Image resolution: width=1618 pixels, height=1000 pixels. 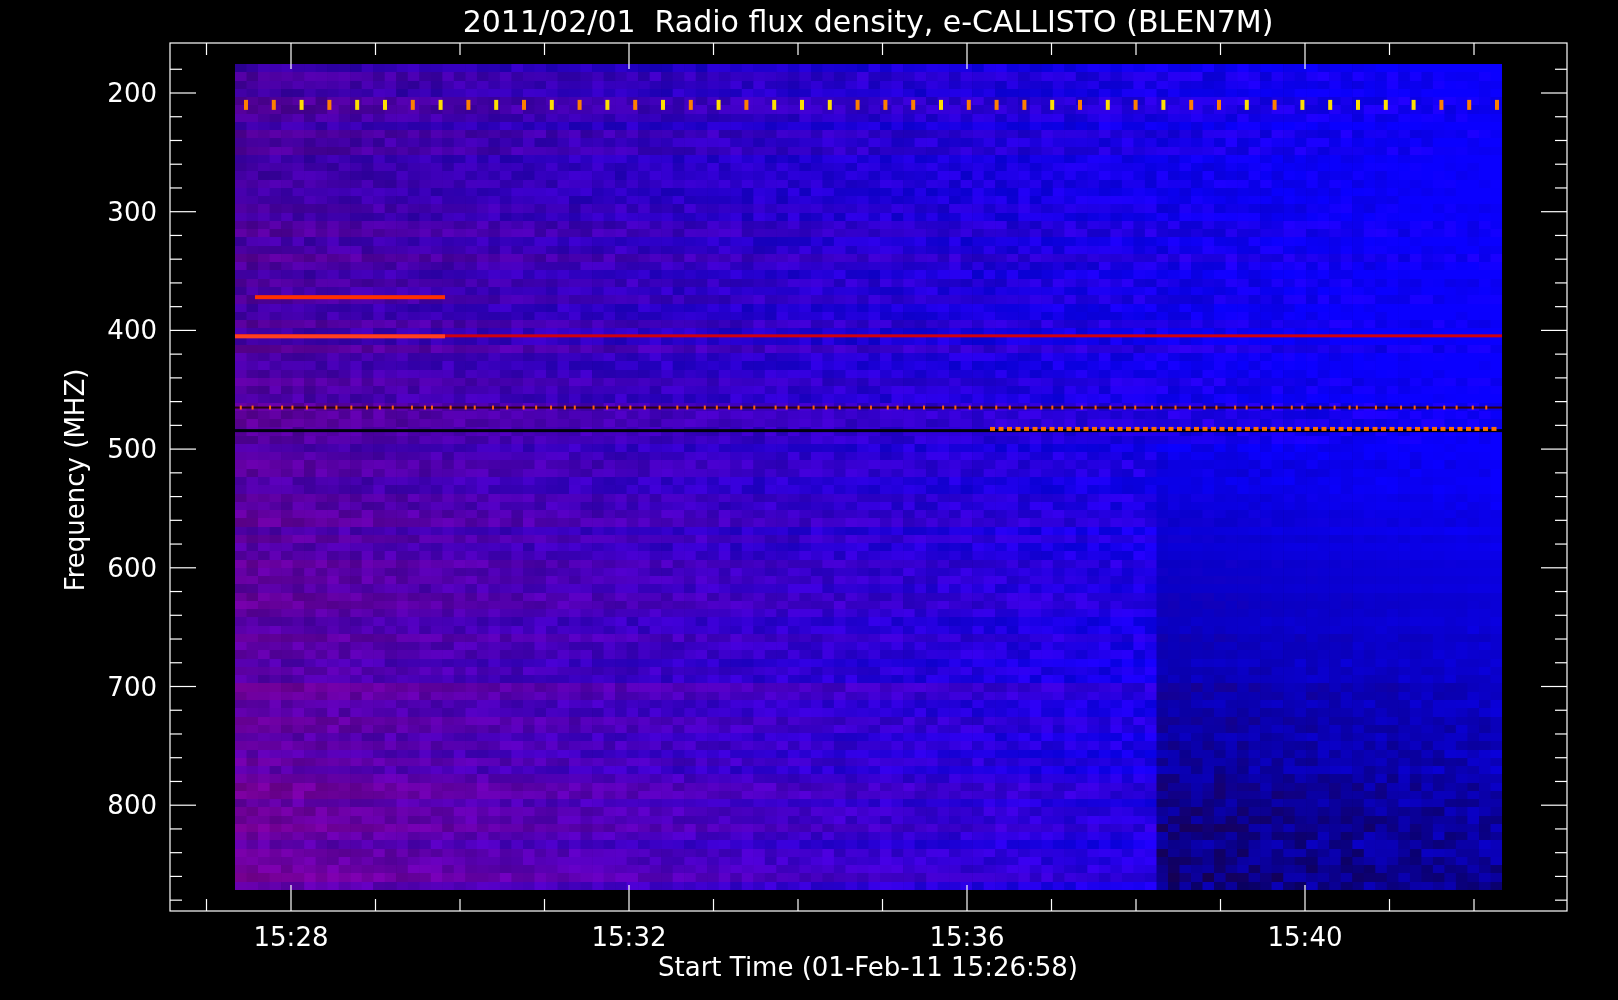 I want to click on y-tick-label: 300, so click(x=132, y=211).